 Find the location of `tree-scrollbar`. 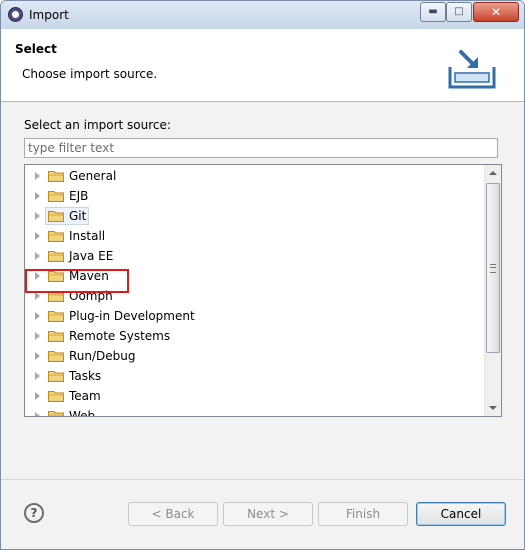

tree-scrollbar is located at coordinates (492, 290).